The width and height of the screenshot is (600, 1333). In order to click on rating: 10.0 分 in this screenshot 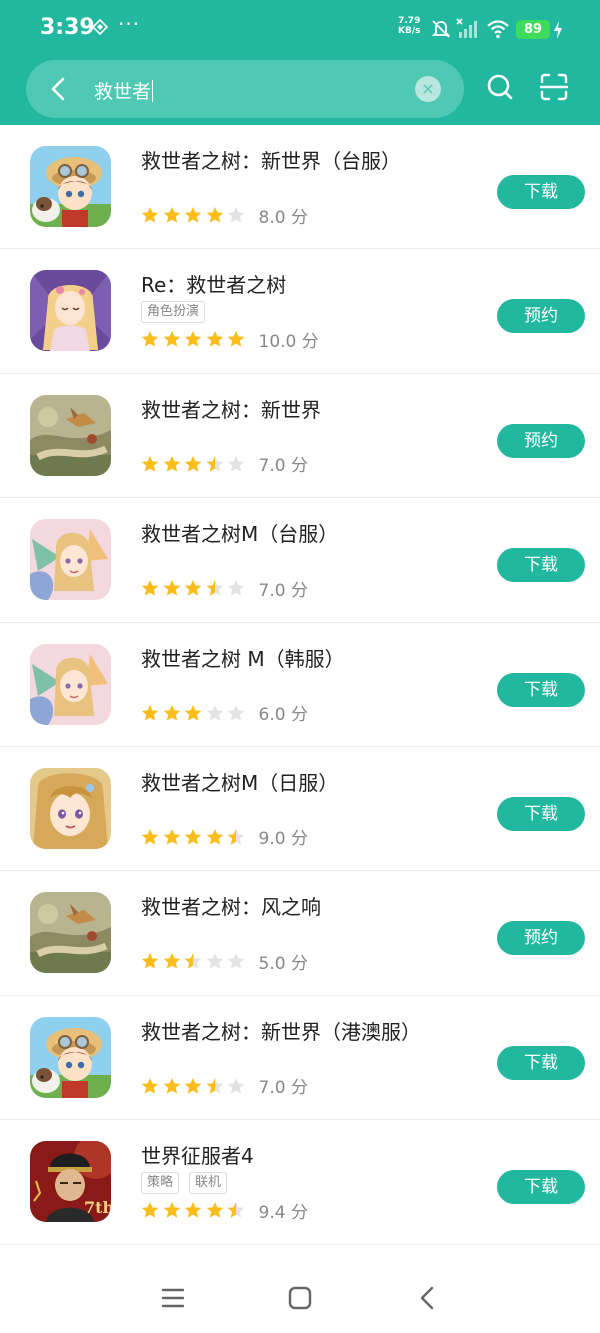, I will do `click(230, 340)`.